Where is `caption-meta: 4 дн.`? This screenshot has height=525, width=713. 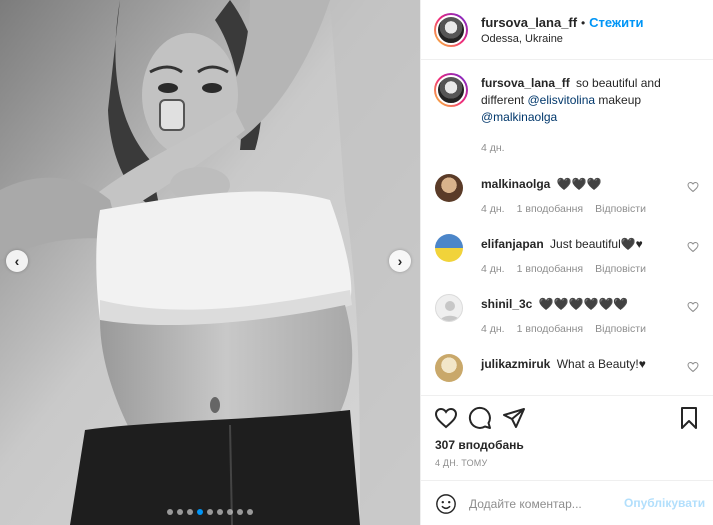 caption-meta: 4 дн. is located at coordinates (493, 148).